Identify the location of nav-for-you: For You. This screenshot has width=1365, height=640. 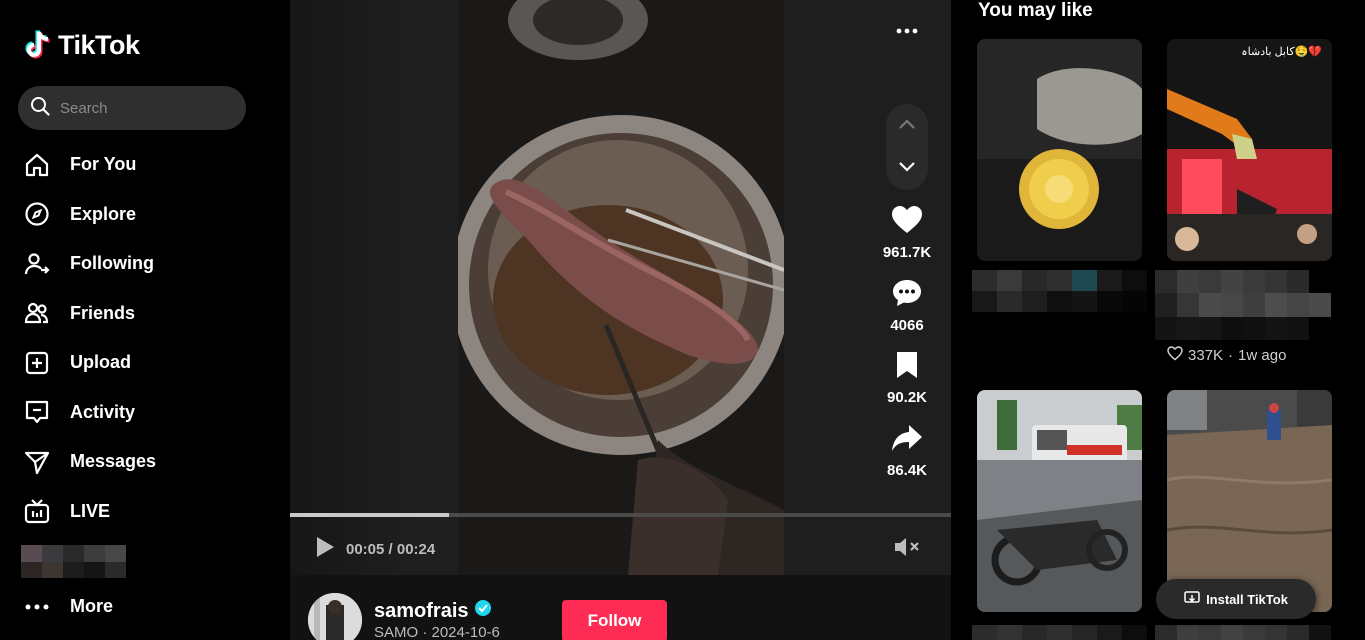
(147, 165).